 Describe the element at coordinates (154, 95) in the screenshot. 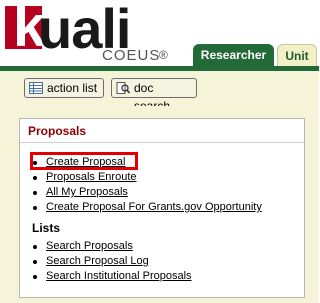

I see `doc-search-button: doc search` at that location.